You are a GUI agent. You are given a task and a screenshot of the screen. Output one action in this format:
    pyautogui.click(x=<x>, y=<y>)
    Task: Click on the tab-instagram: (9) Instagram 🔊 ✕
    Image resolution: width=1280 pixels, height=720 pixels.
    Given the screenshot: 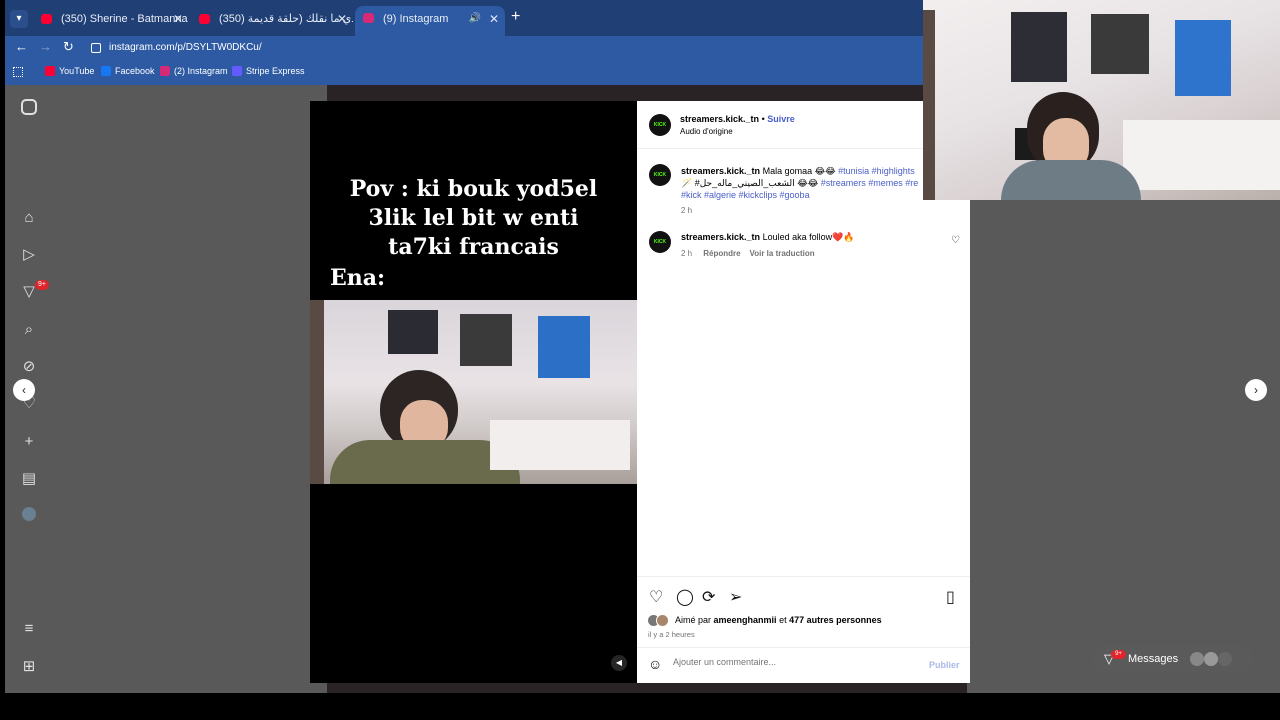 What is the action you would take?
    pyautogui.click(x=430, y=21)
    